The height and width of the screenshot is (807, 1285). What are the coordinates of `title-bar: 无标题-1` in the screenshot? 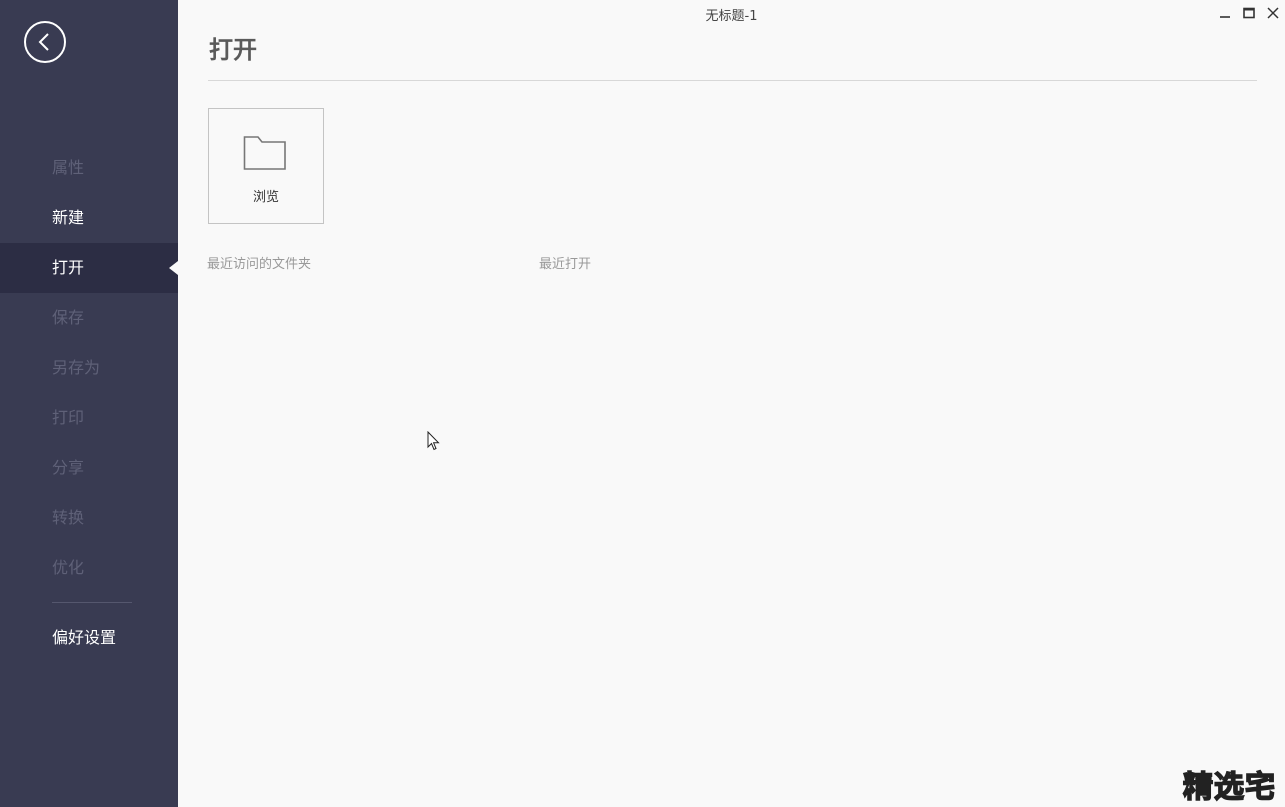 It's located at (731, 14).